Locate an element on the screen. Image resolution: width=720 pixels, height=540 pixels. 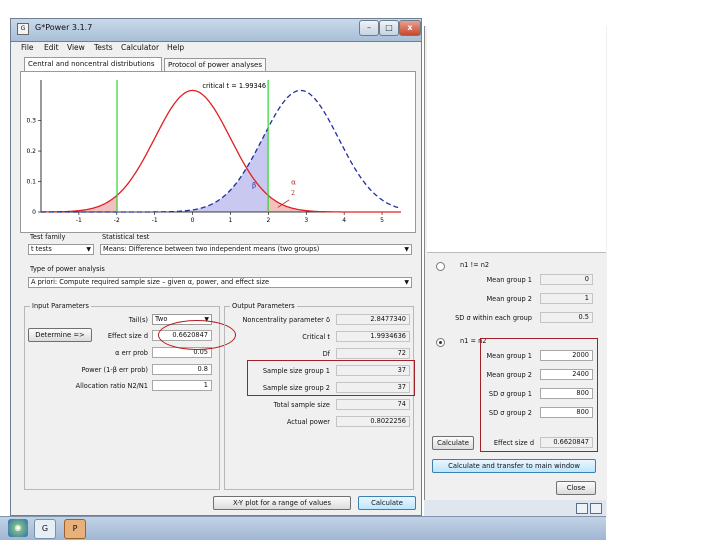
radio-unequal-label: n1 != n2 is located at coordinates (475, 265).